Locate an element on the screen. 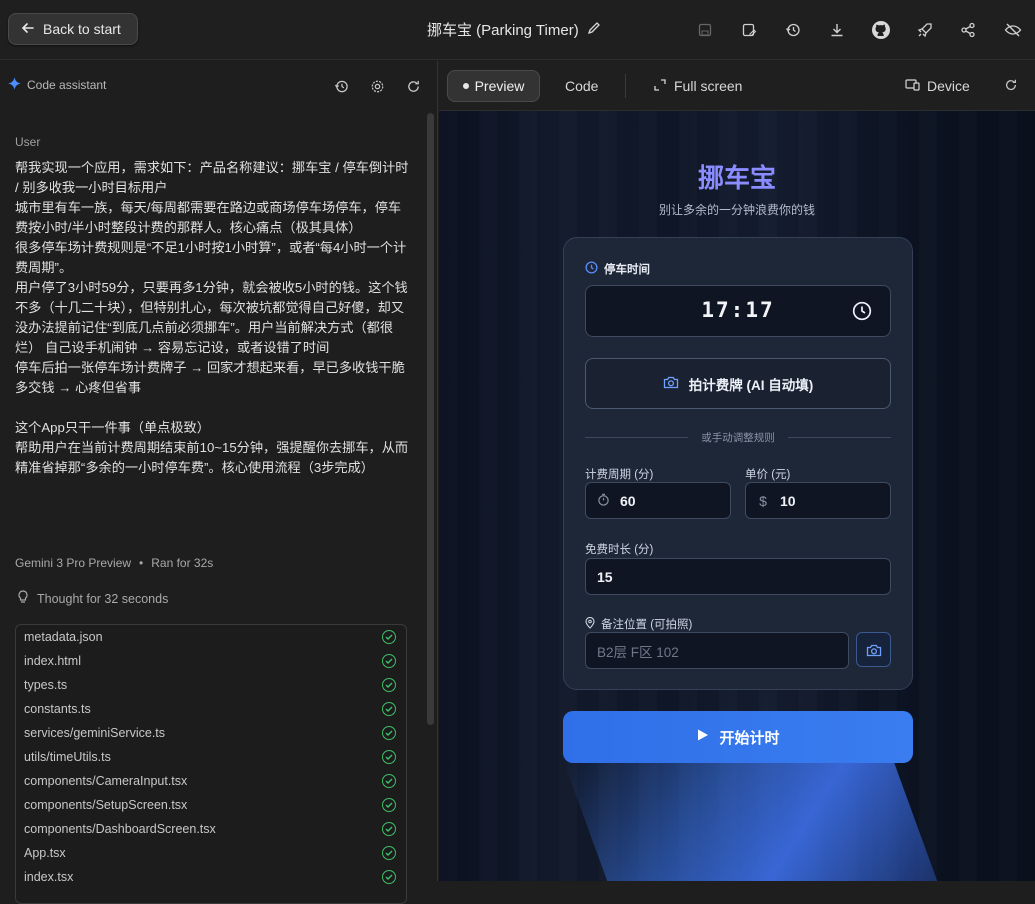 The image size is (1035, 904). file-item: components/CameraInput.tsx is located at coordinates (211, 781).